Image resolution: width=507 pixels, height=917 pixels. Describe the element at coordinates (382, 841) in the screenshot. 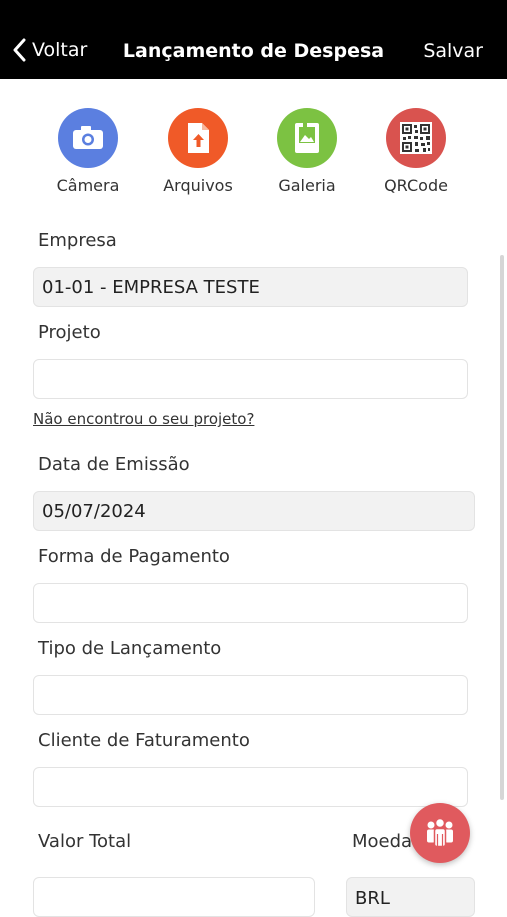

I see `moeda-label: Moeda` at that location.